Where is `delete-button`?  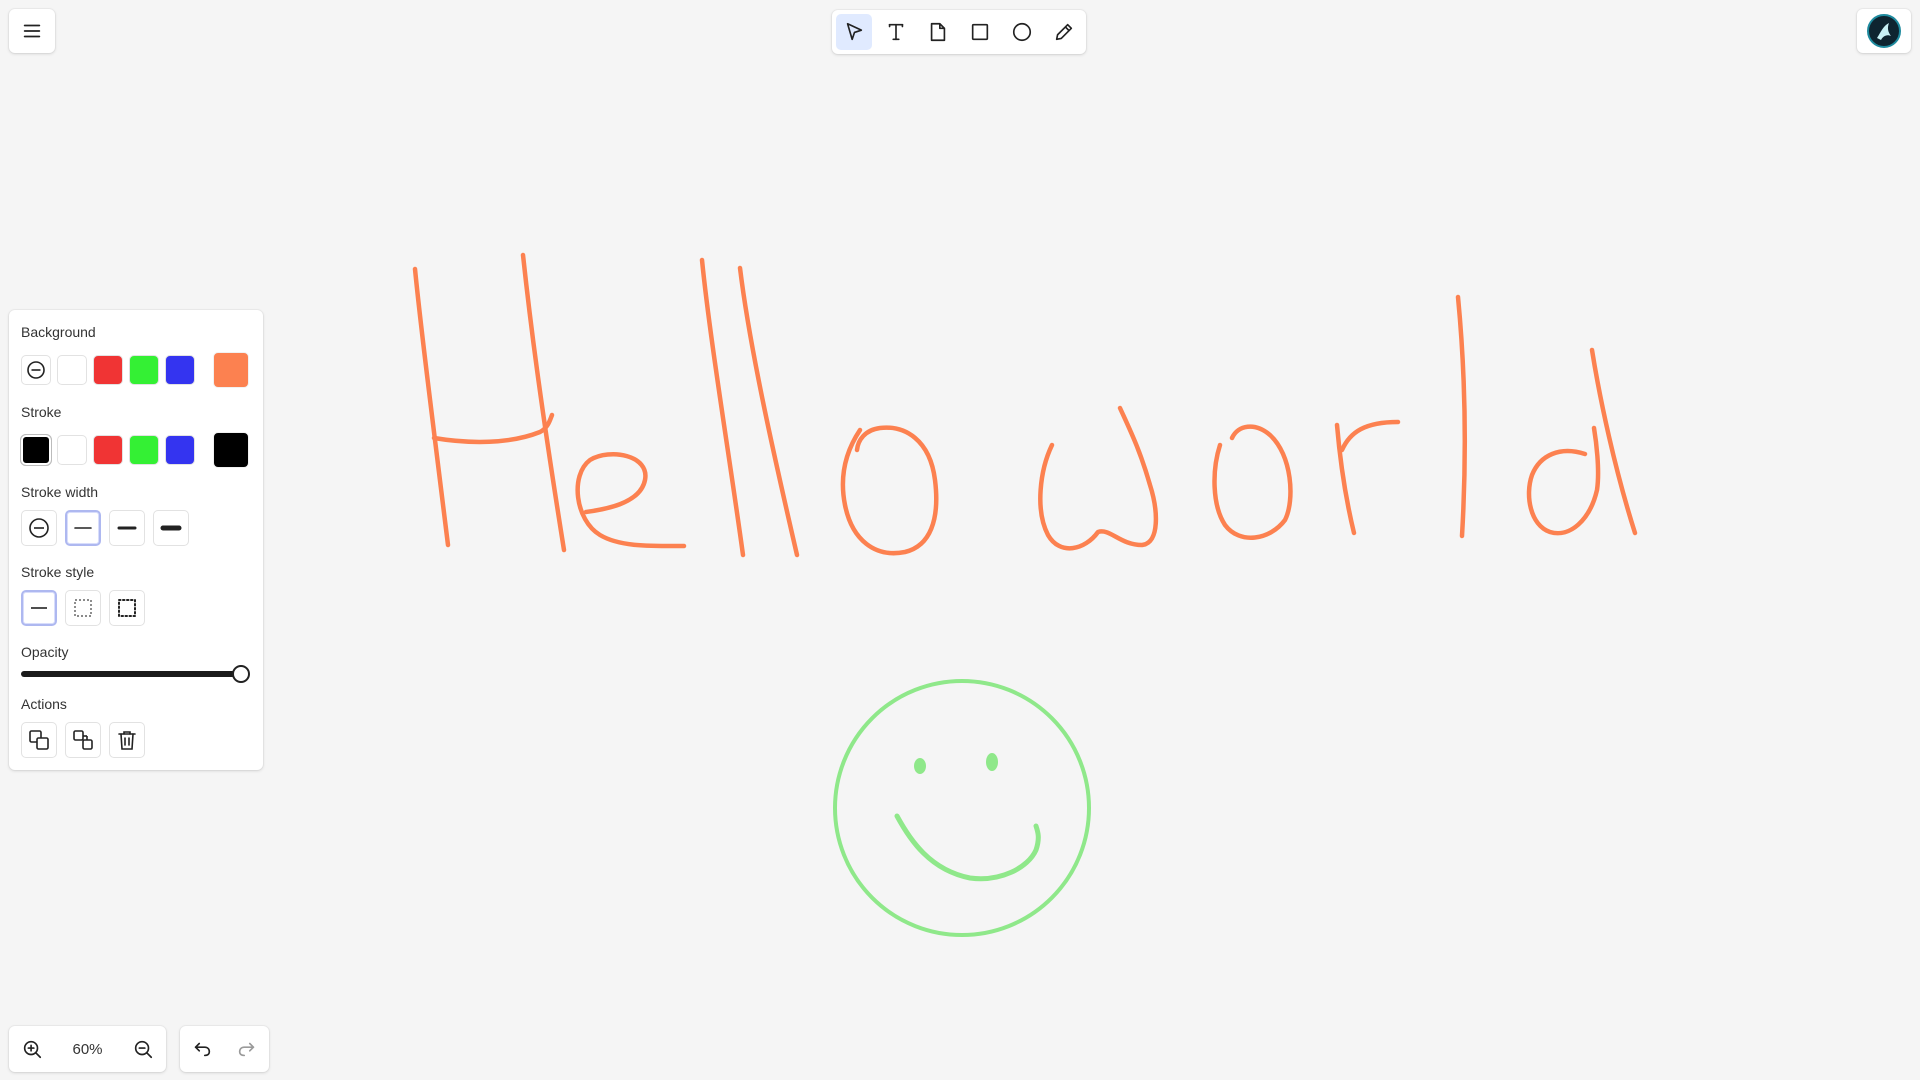 delete-button is located at coordinates (127, 740).